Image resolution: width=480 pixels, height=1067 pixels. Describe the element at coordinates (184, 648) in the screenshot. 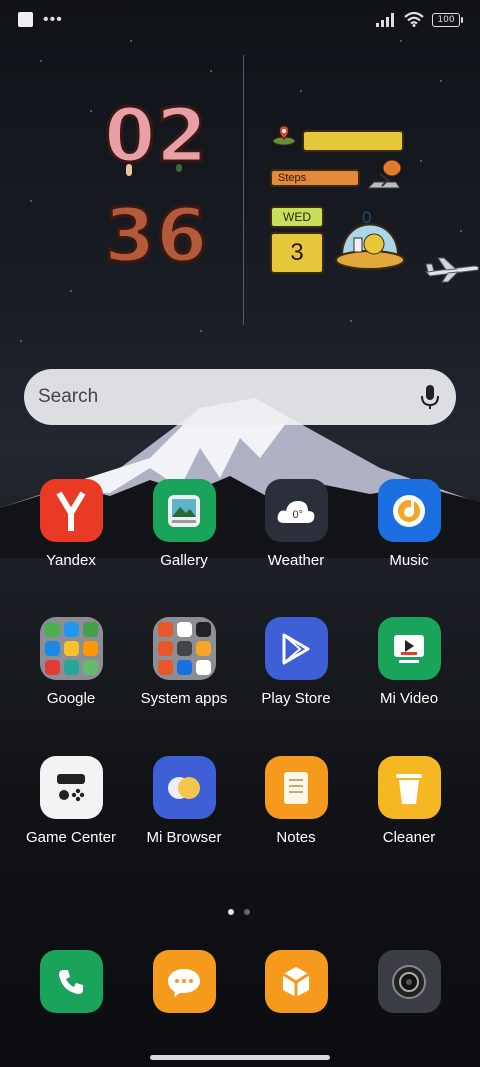

I see `system-apps-folder-icon` at that location.